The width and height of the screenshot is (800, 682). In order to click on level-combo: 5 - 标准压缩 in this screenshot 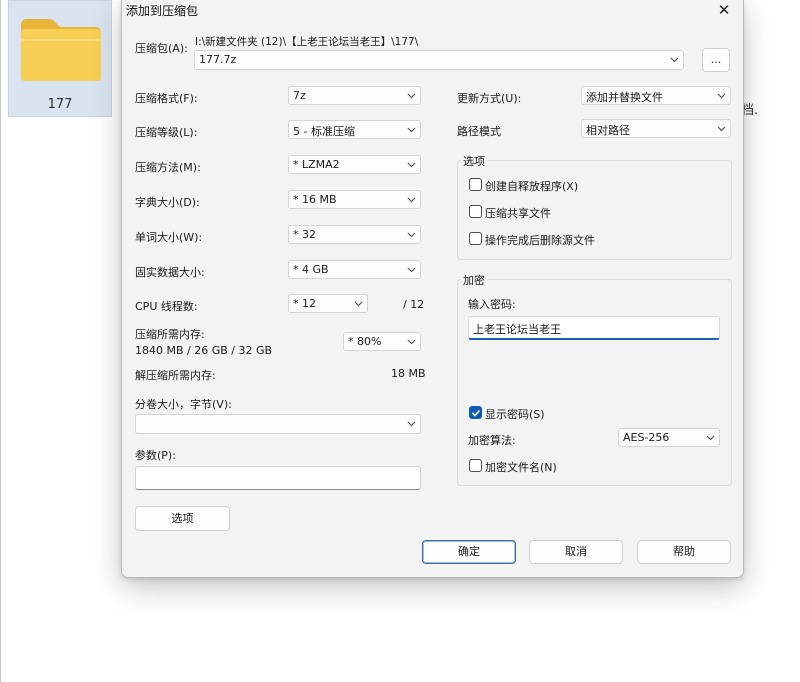, I will do `click(354, 129)`.